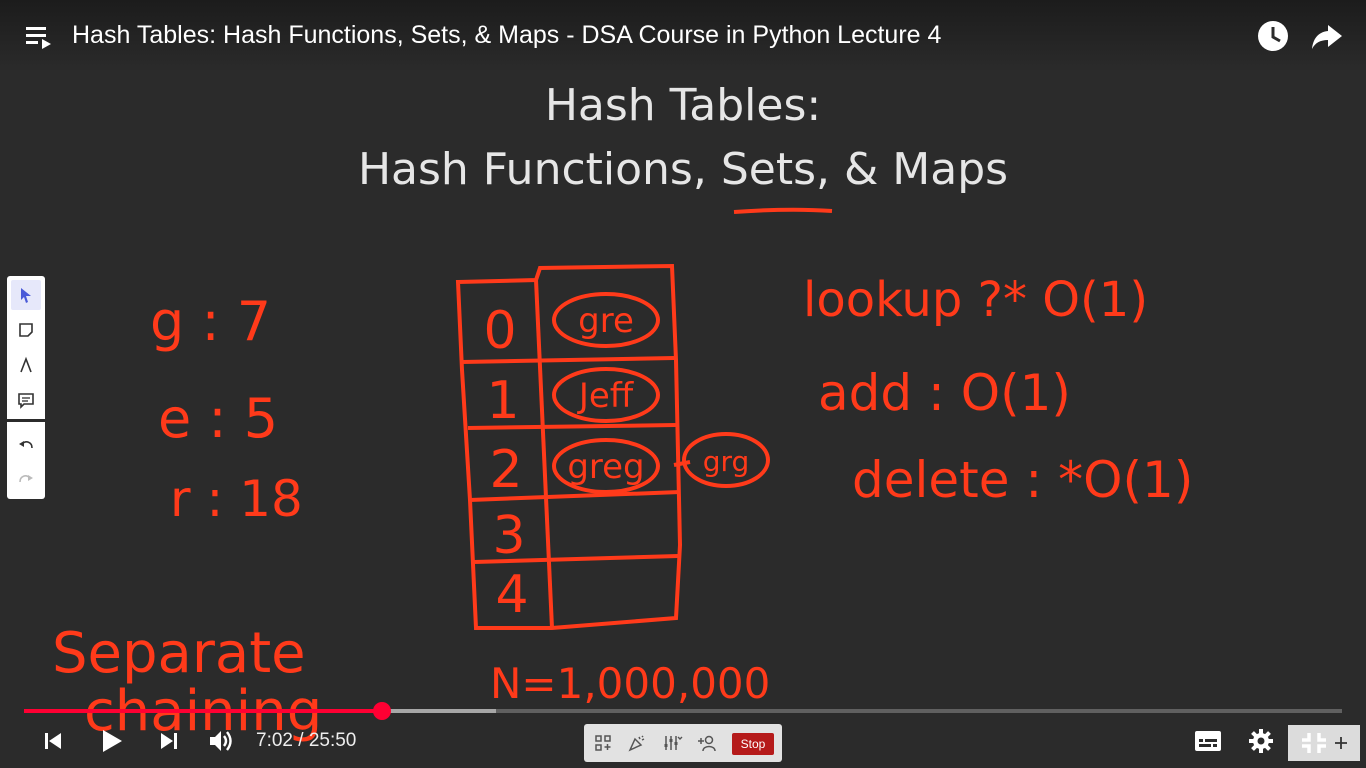 The height and width of the screenshot is (768, 1366). What do you see at coordinates (1341, 743) in the screenshot?
I see `plus-icon` at bounding box center [1341, 743].